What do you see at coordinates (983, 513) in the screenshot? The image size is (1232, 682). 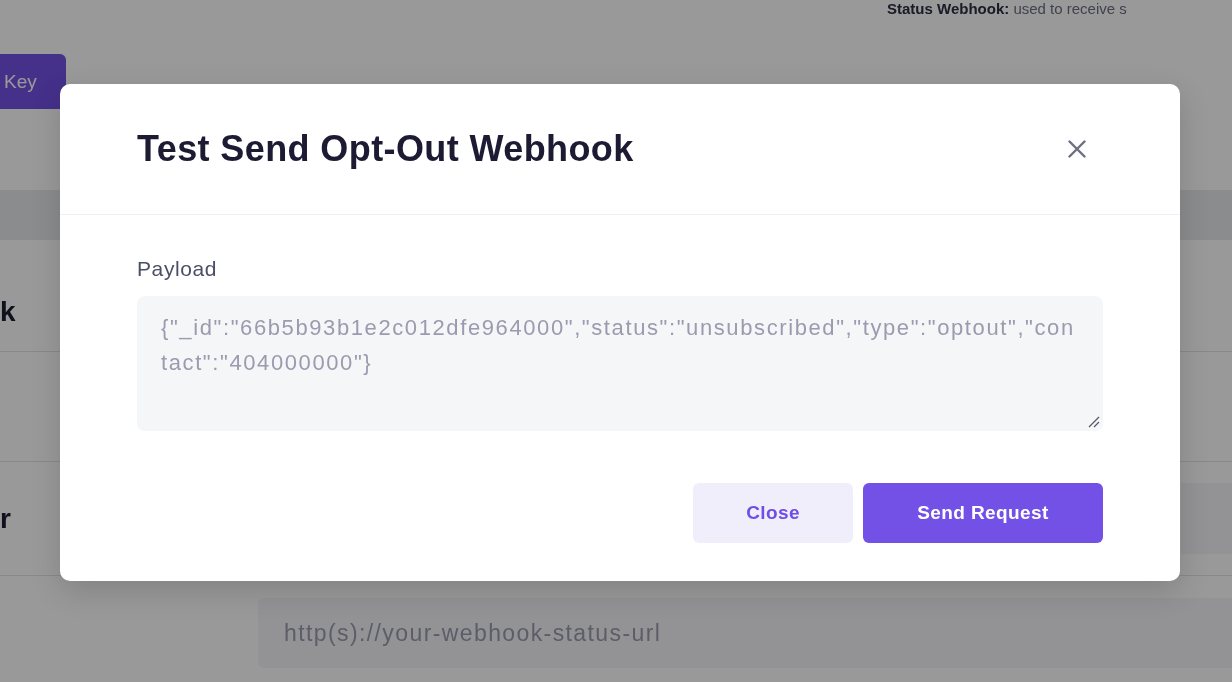 I see `send-request-button: Send Request` at bounding box center [983, 513].